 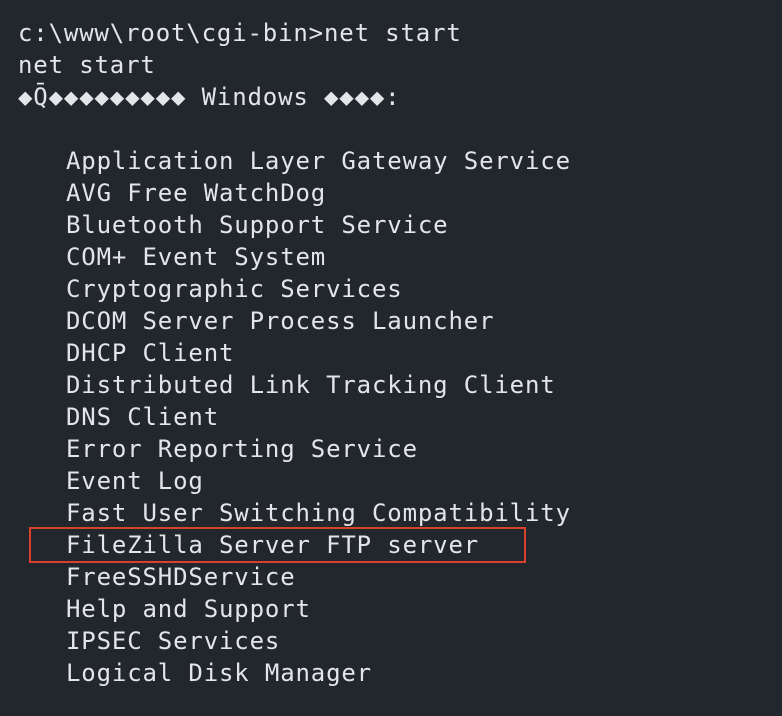 What do you see at coordinates (135, 481) in the screenshot?
I see `service-item: Event Log` at bounding box center [135, 481].